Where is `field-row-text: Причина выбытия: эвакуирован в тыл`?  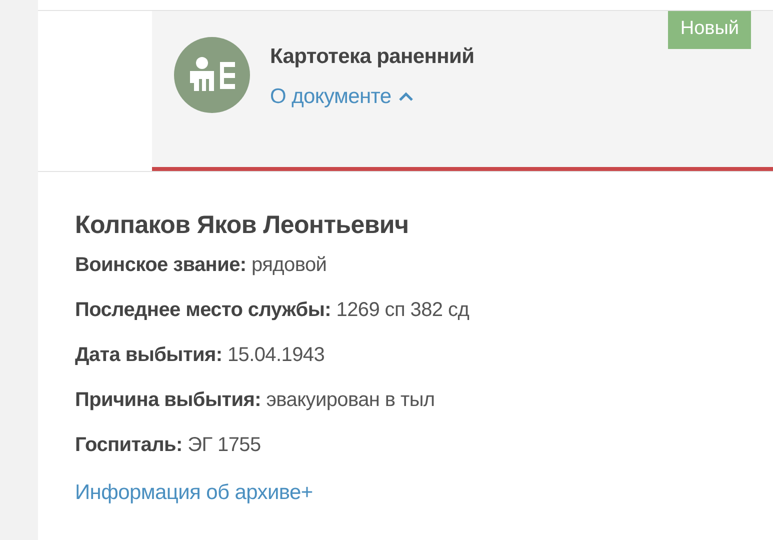
field-row-text: Причина выбытия: эвакуирован в тыл is located at coordinates (255, 400).